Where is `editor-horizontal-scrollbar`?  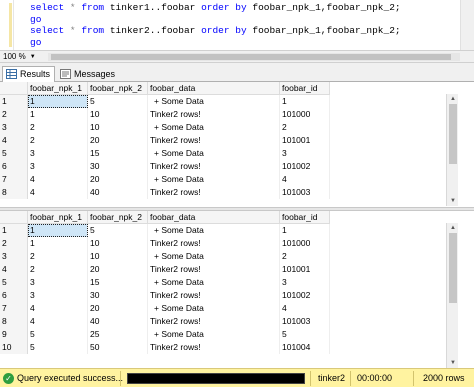 editor-horizontal-scrollbar is located at coordinates (254, 57).